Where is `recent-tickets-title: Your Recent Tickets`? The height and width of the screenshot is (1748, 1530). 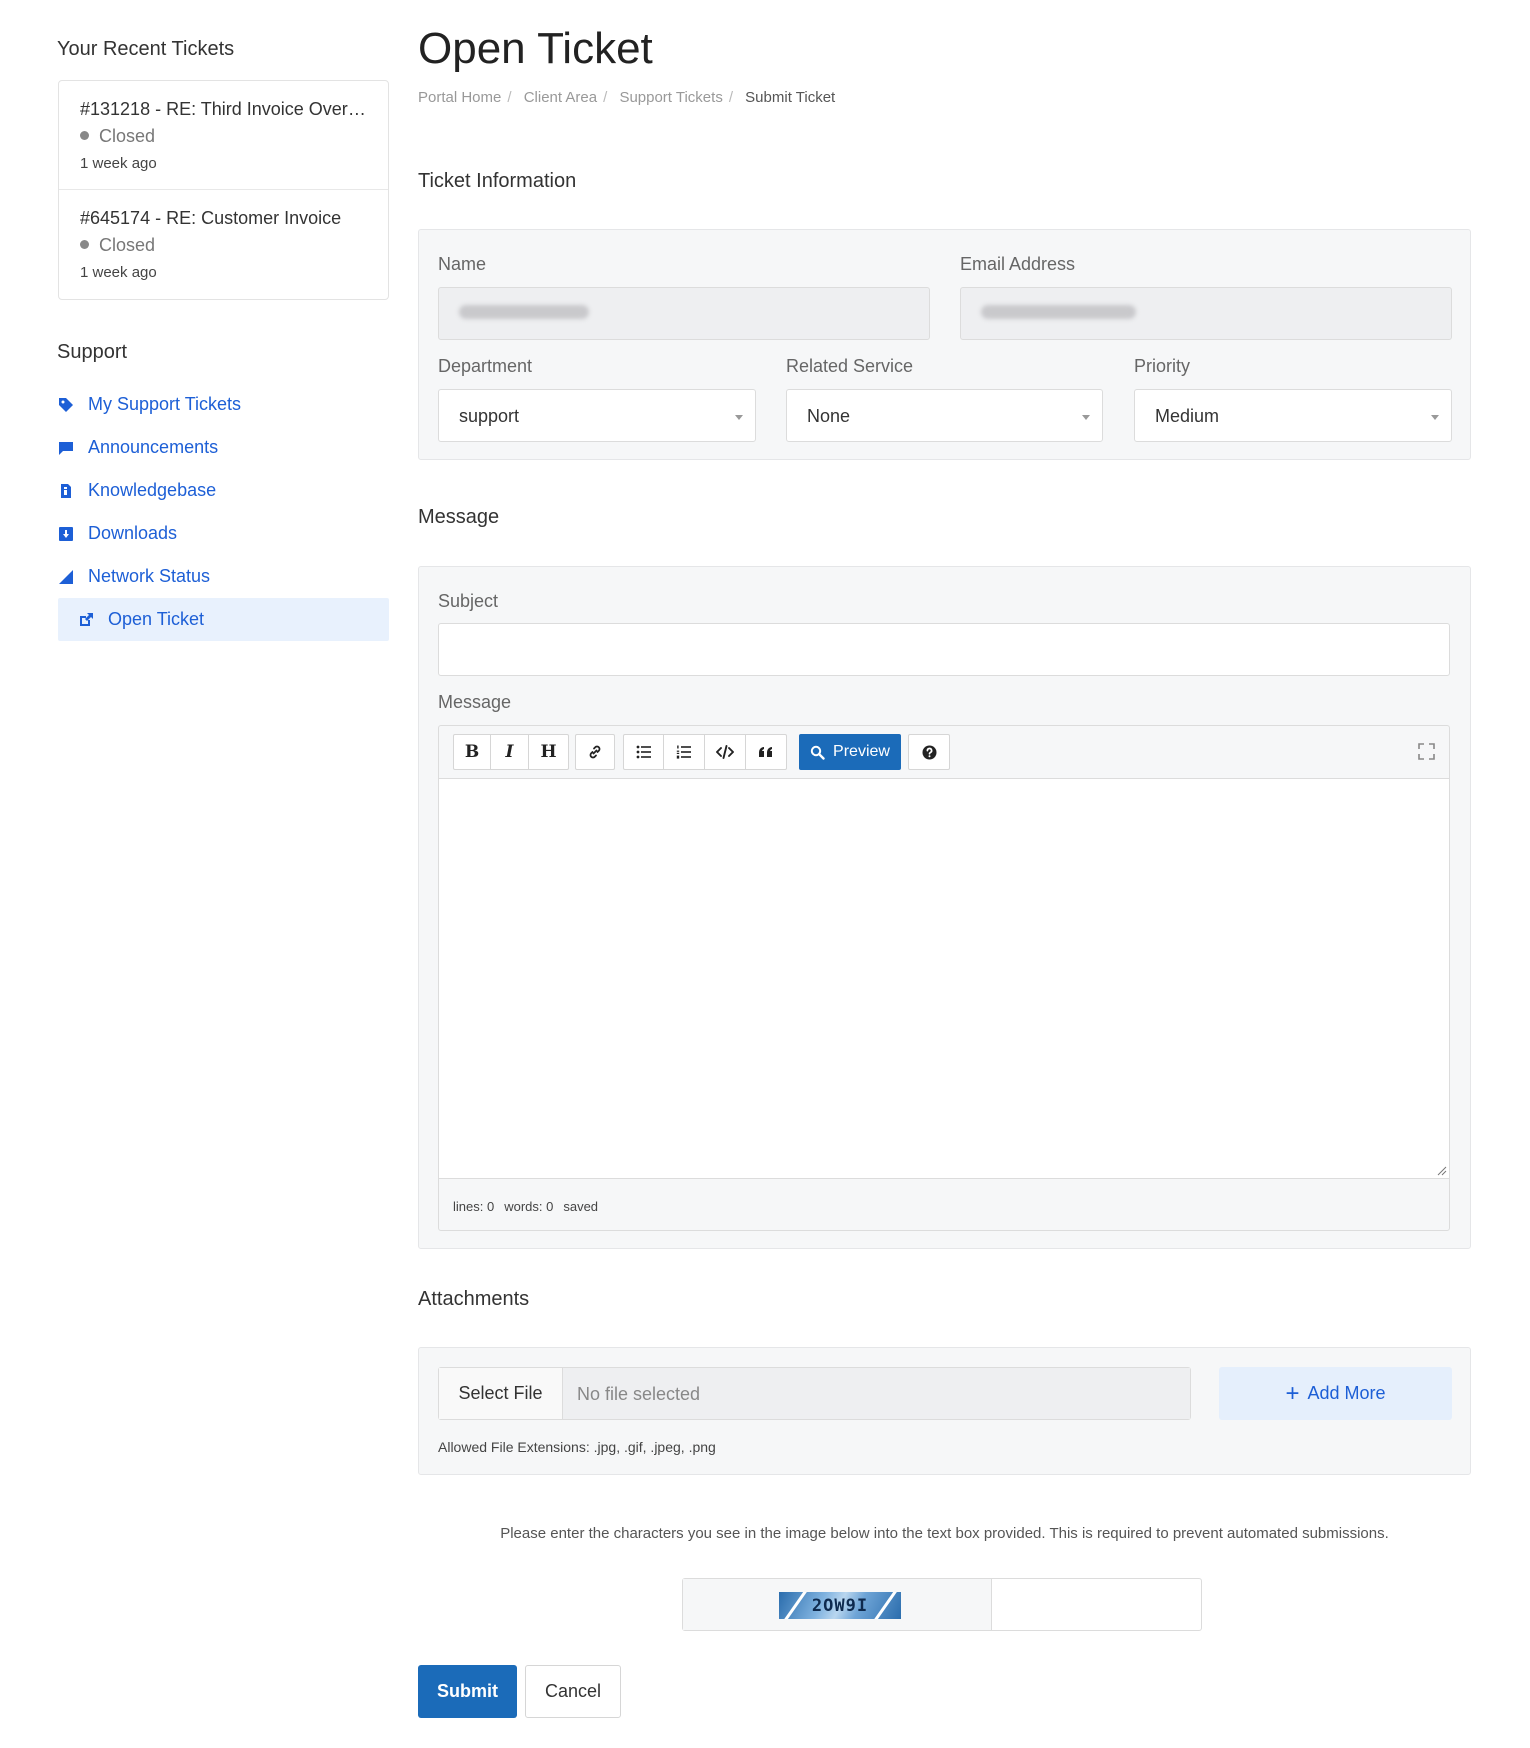
recent-tickets-title: Your Recent Tickets is located at coordinates (146, 49).